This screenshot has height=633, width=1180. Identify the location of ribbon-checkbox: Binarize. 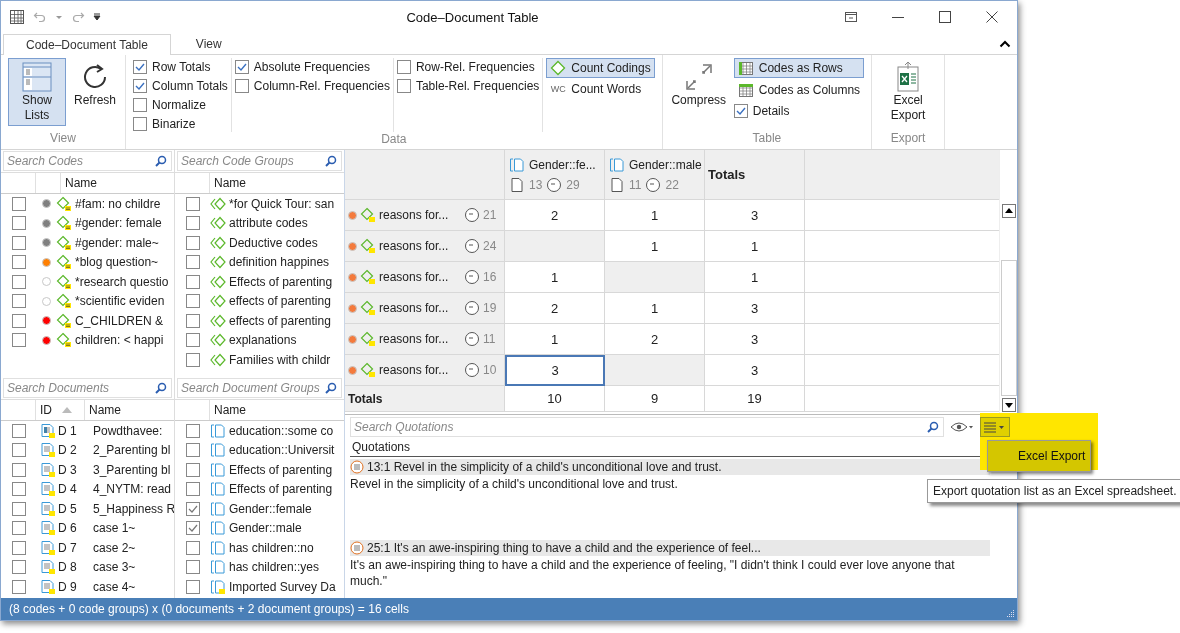
(180, 123).